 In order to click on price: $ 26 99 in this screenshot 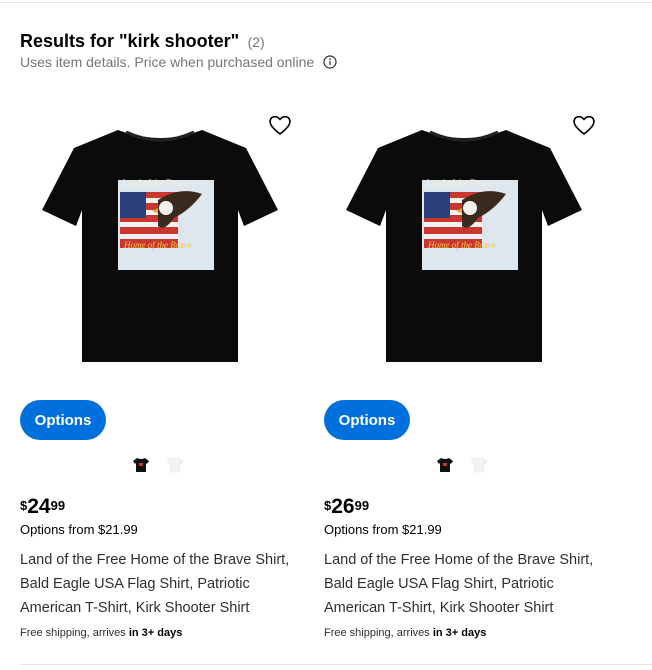, I will do `click(346, 507)`.